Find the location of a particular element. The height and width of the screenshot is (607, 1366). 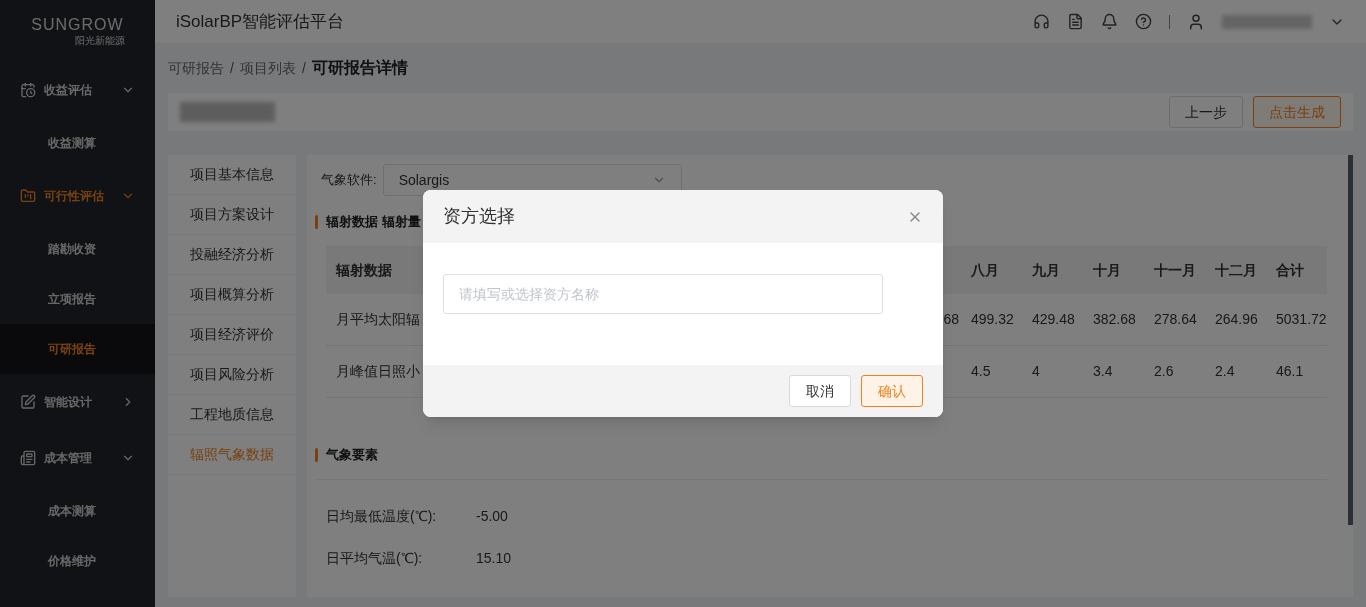

table-cell: 46.1 is located at coordinates (1290, 371).